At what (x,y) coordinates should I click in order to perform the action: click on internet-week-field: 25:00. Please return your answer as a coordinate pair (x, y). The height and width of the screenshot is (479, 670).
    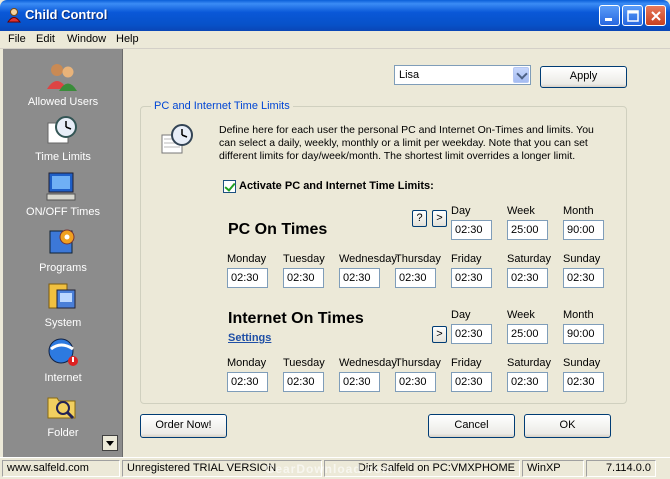
    Looking at the image, I should click on (527, 334).